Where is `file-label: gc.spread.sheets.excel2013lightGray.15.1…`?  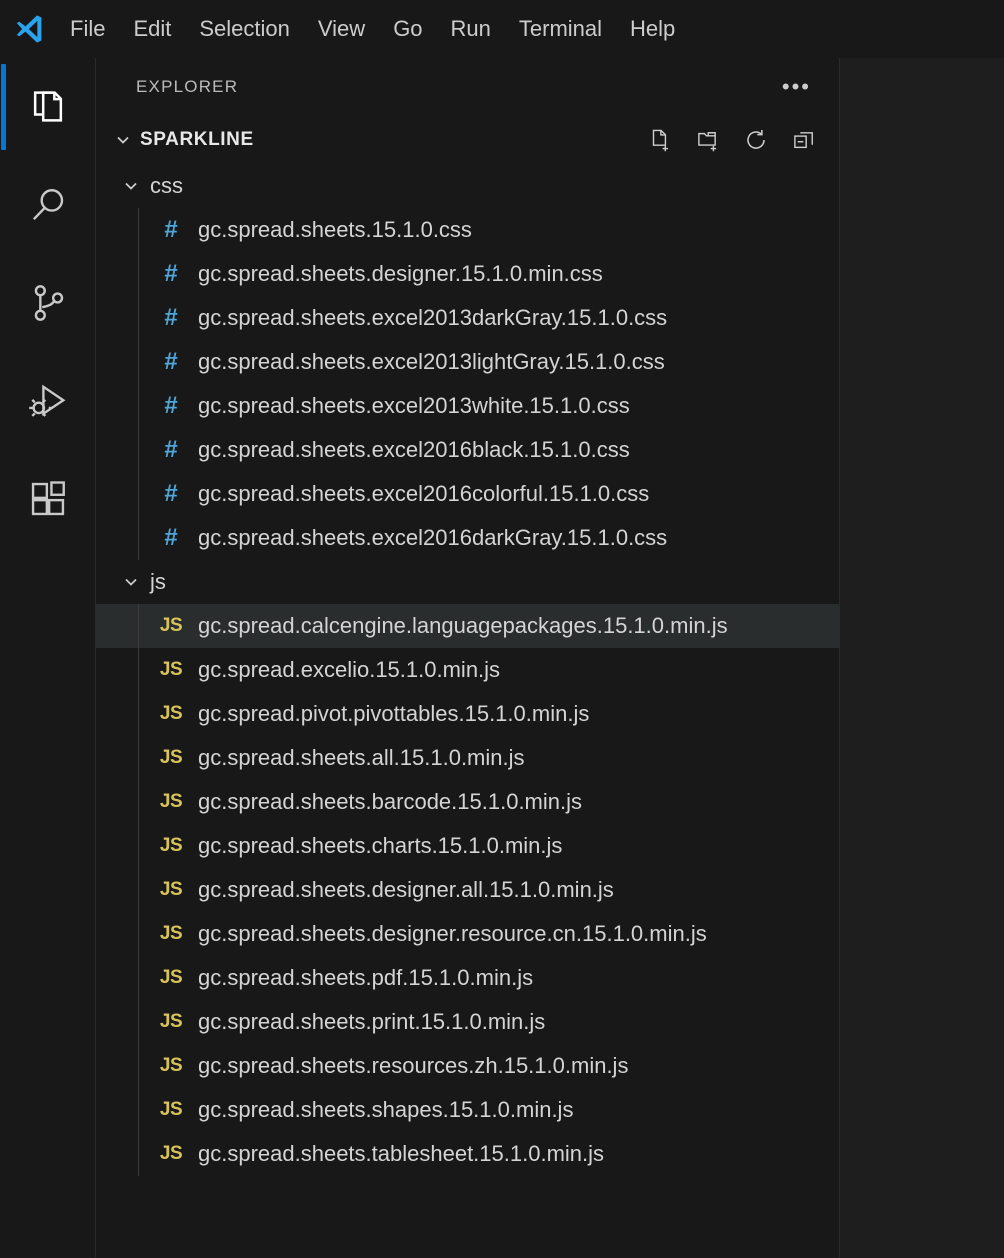
file-label: gc.spread.sheets.excel2013lightGray.15.1… is located at coordinates (431, 361).